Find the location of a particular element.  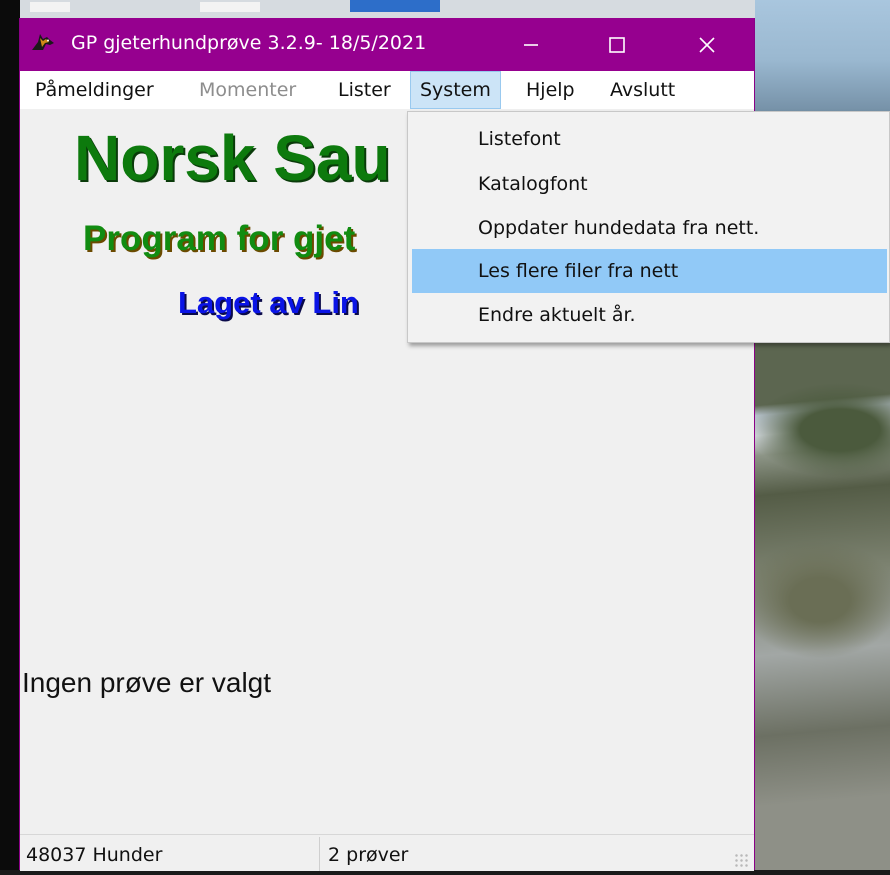

background-window-edge is located at coordinates (10, 435).